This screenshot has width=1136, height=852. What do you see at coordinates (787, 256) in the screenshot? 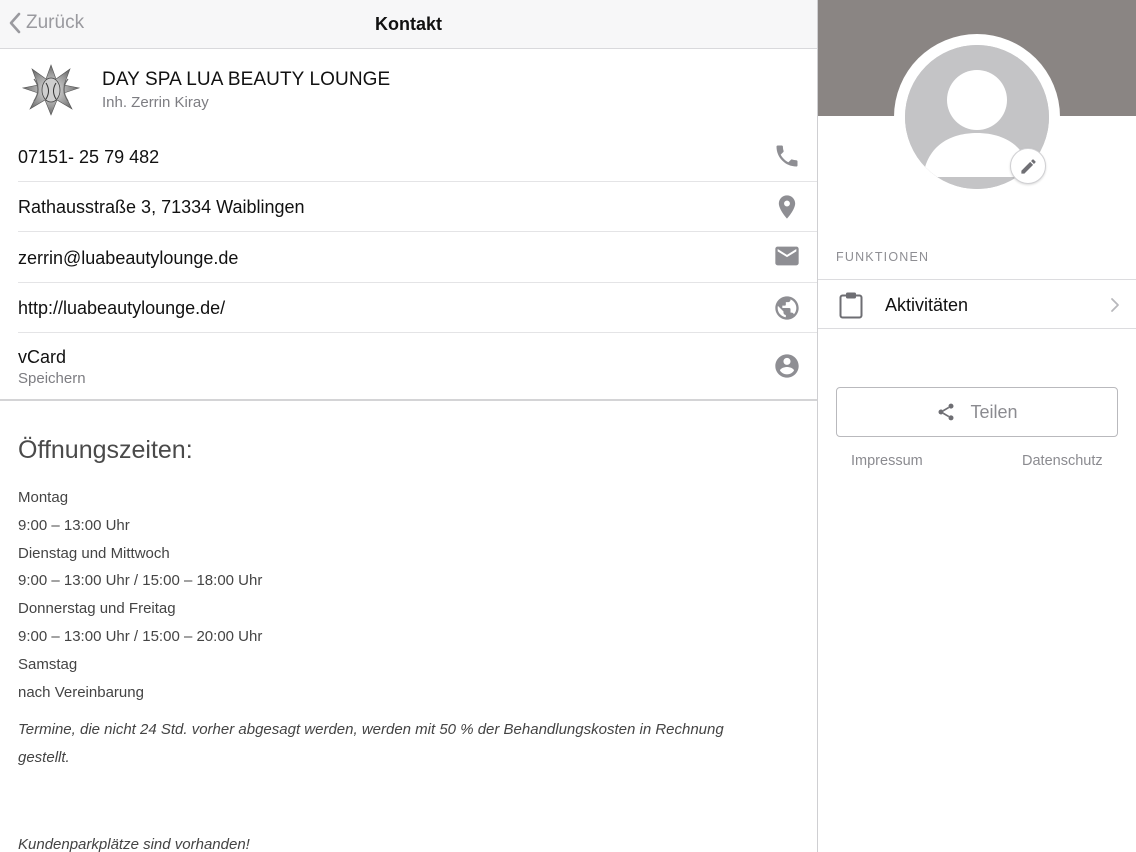
I see `mail-icon` at bounding box center [787, 256].